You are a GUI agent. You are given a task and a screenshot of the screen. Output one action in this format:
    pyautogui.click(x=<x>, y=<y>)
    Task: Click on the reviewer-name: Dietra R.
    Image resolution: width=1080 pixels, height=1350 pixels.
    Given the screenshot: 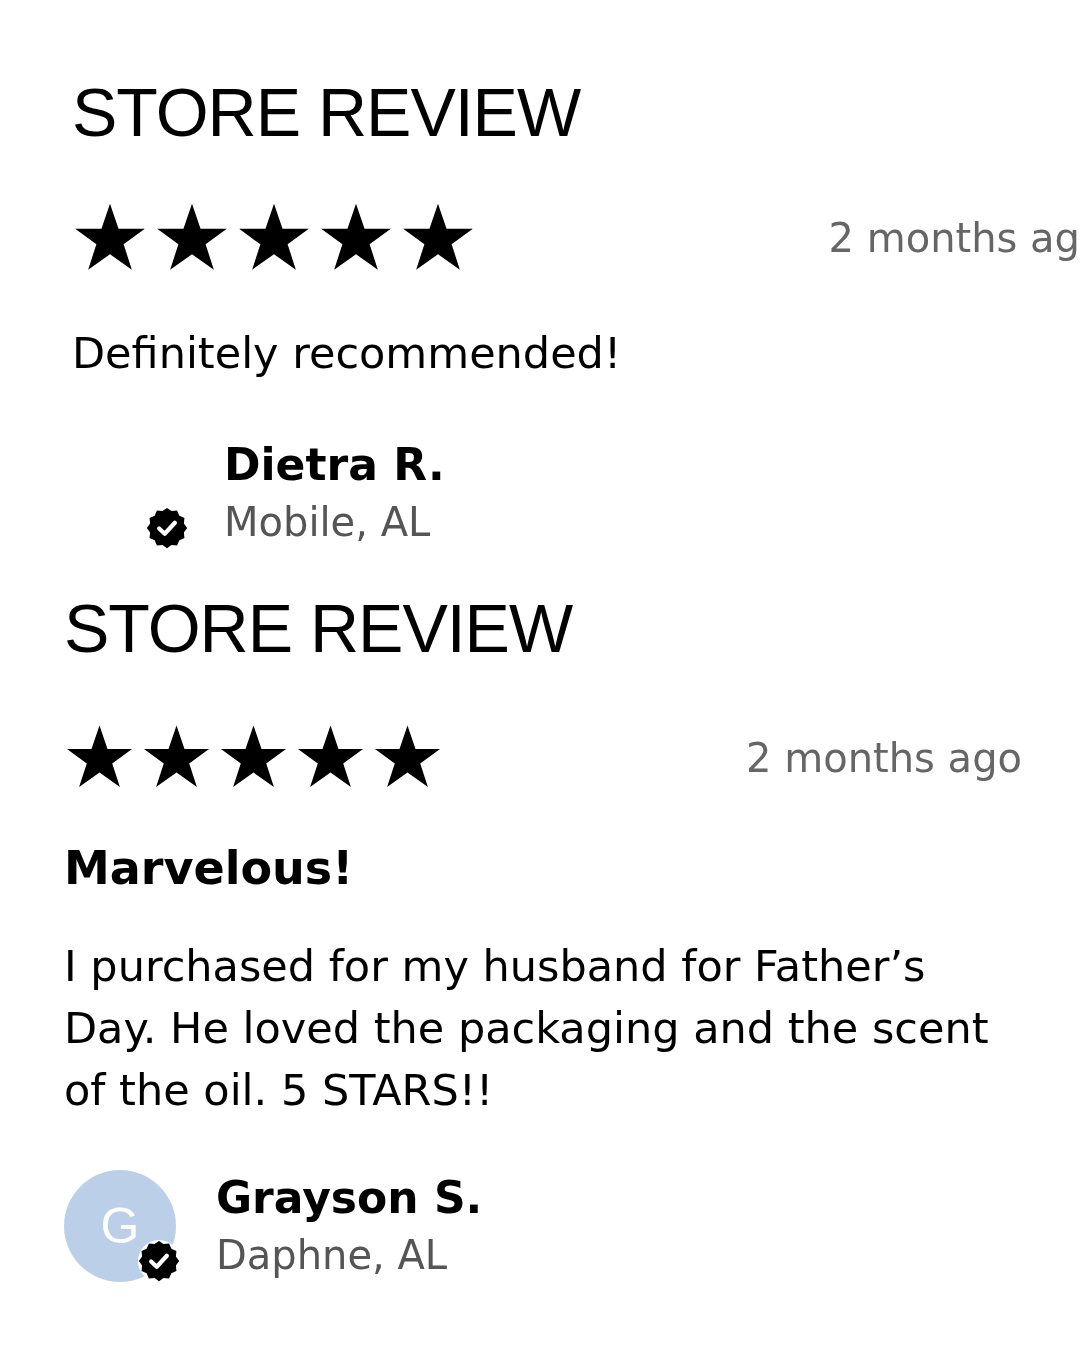 What is the action you would take?
    pyautogui.click(x=334, y=465)
    